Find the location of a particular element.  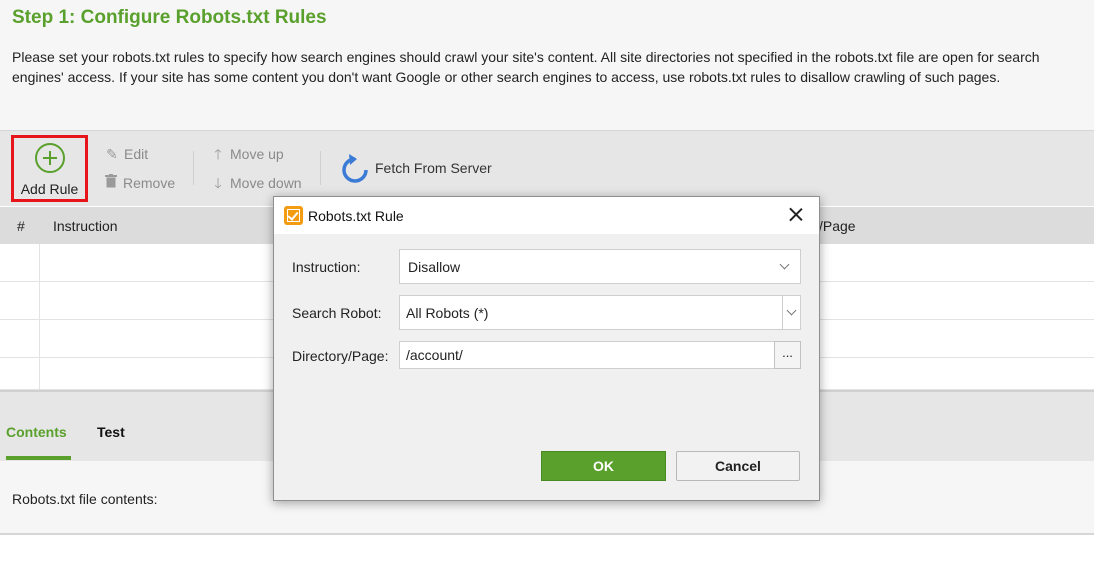

plus-circle-icon is located at coordinates (50, 158).